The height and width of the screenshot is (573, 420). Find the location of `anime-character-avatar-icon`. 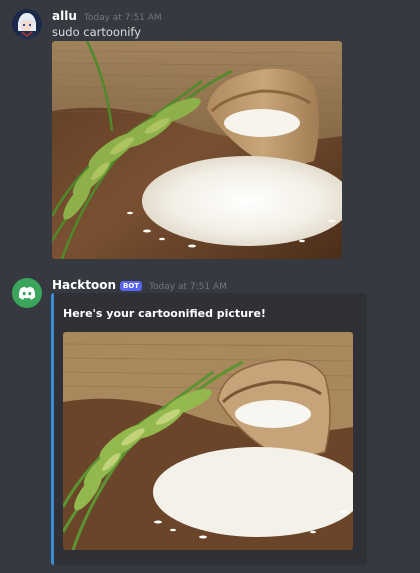

anime-character-avatar-icon is located at coordinates (27, 24).